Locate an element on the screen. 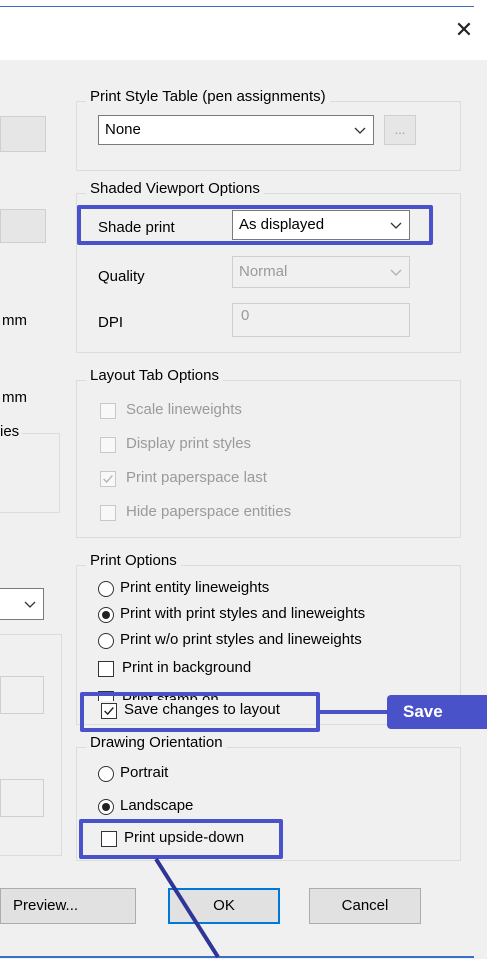 Image resolution: width=487 pixels, height=959 pixels. print-with-styles-radio is located at coordinates (106, 615).